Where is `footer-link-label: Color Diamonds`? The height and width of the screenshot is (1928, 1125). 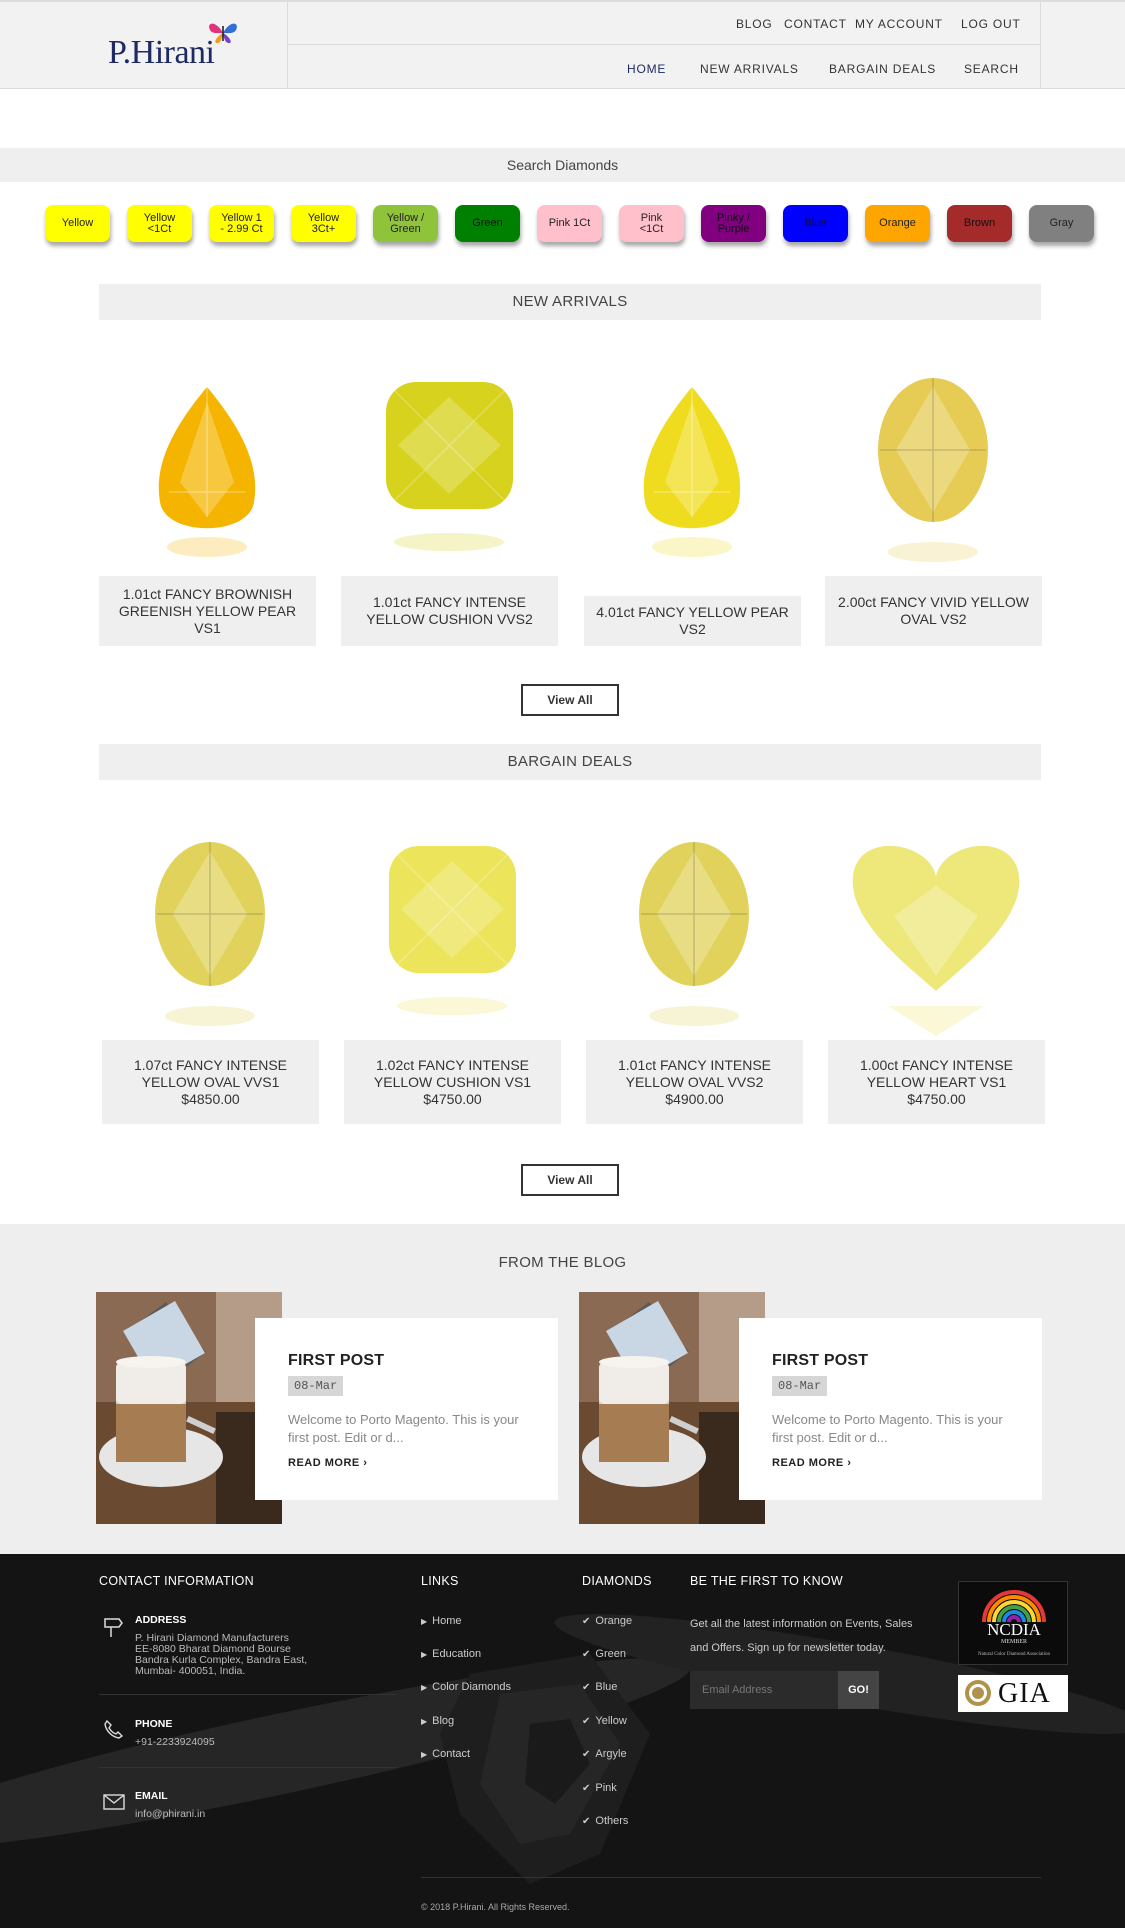
footer-link-label: Color Diamonds is located at coordinates (472, 1687).